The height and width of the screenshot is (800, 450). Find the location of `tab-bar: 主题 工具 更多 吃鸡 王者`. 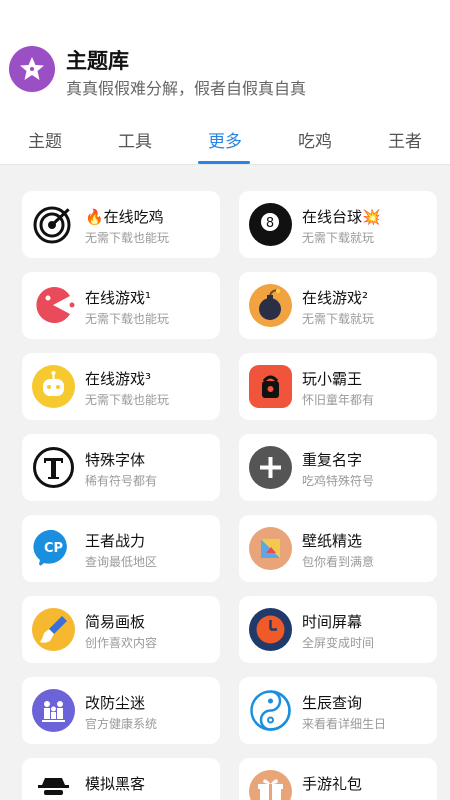

tab-bar: 主题 工具 更多 吃鸡 王者 is located at coordinates (225, 139).